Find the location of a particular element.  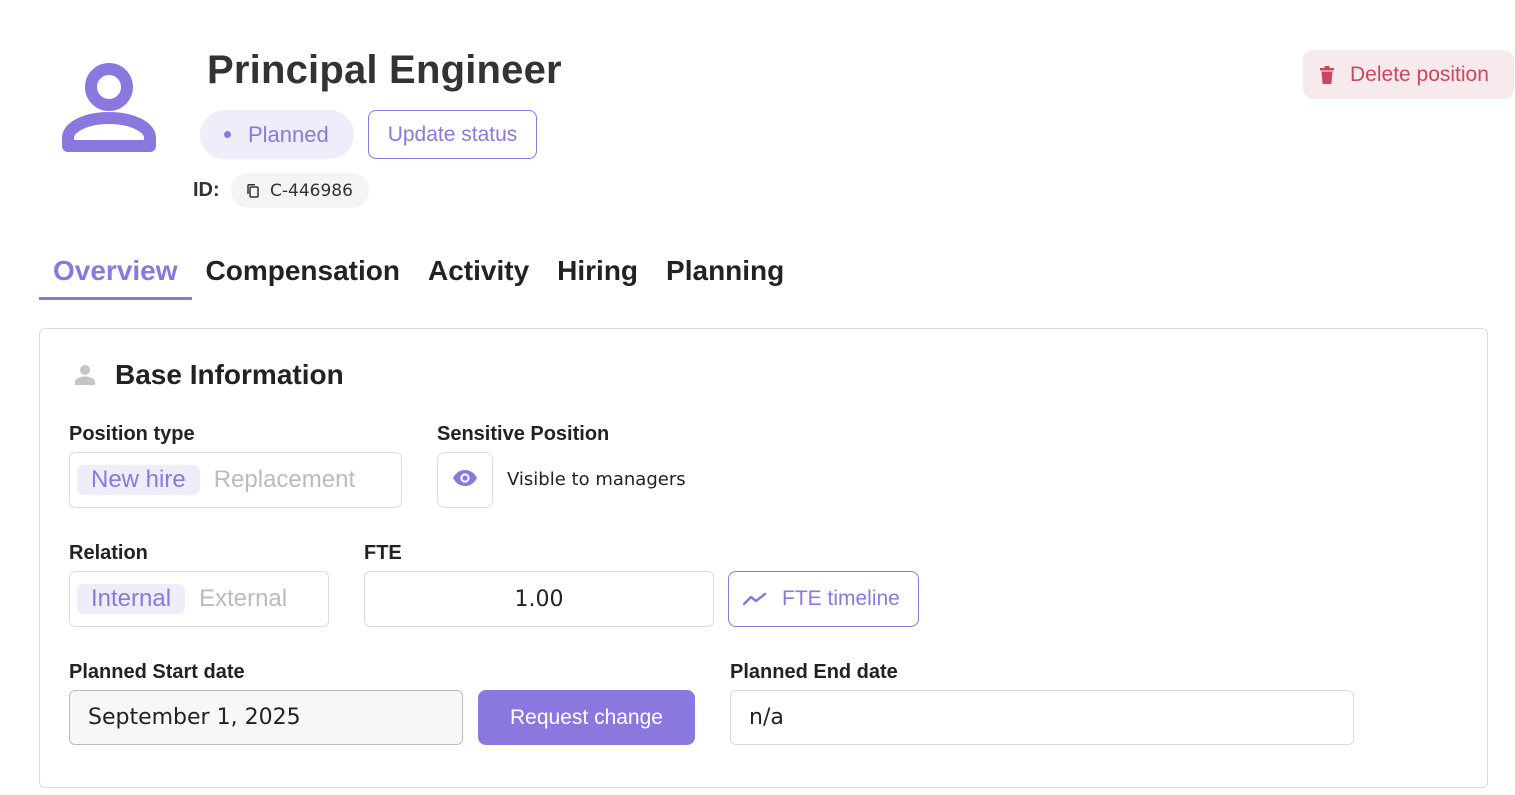

position-type-label: Position type is located at coordinates (132, 434).